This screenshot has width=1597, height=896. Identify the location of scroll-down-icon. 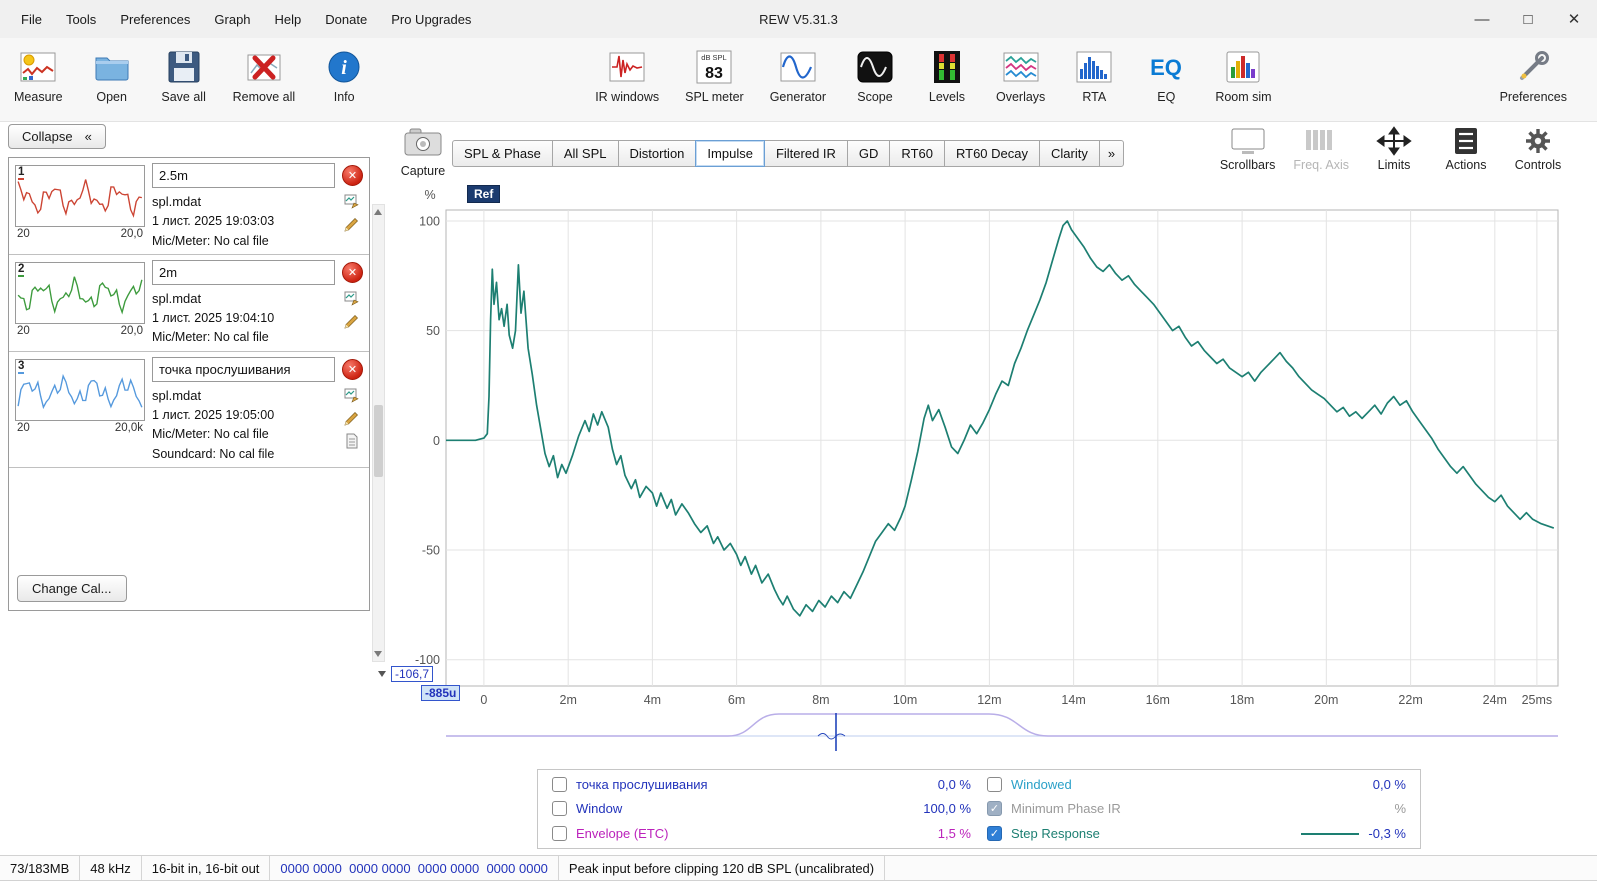
(378, 654).